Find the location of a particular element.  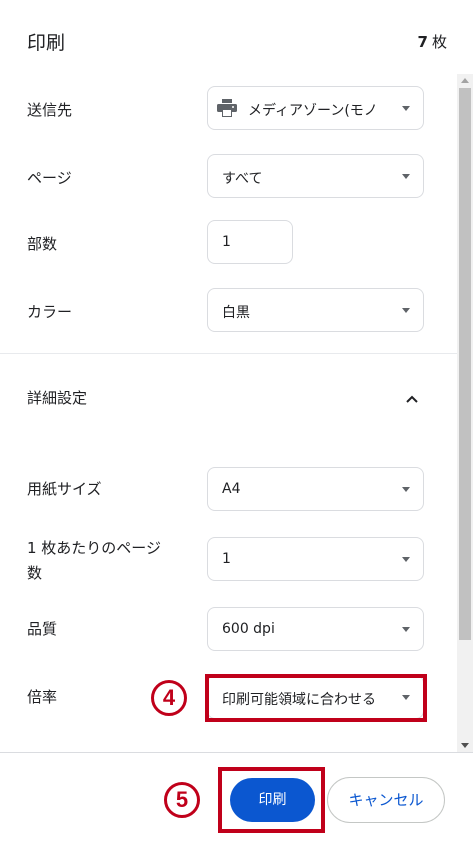

print-highlight-box is located at coordinates (271, 800).